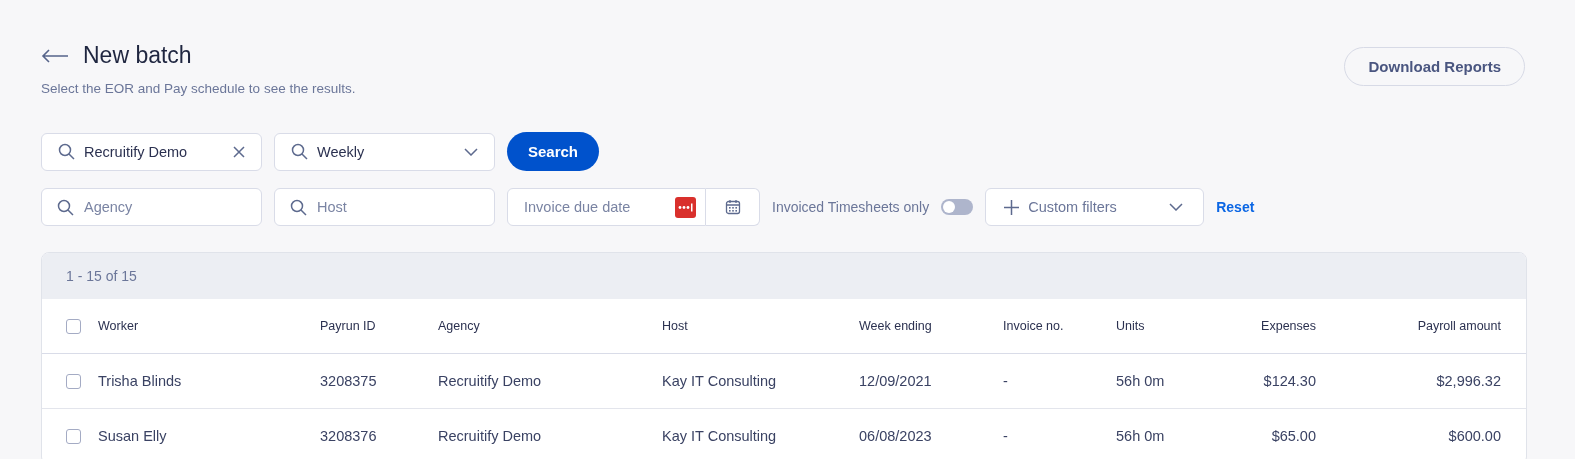 This screenshot has height=459, width=1575. What do you see at coordinates (685, 207) in the screenshot?
I see `password-manager-icon` at bounding box center [685, 207].